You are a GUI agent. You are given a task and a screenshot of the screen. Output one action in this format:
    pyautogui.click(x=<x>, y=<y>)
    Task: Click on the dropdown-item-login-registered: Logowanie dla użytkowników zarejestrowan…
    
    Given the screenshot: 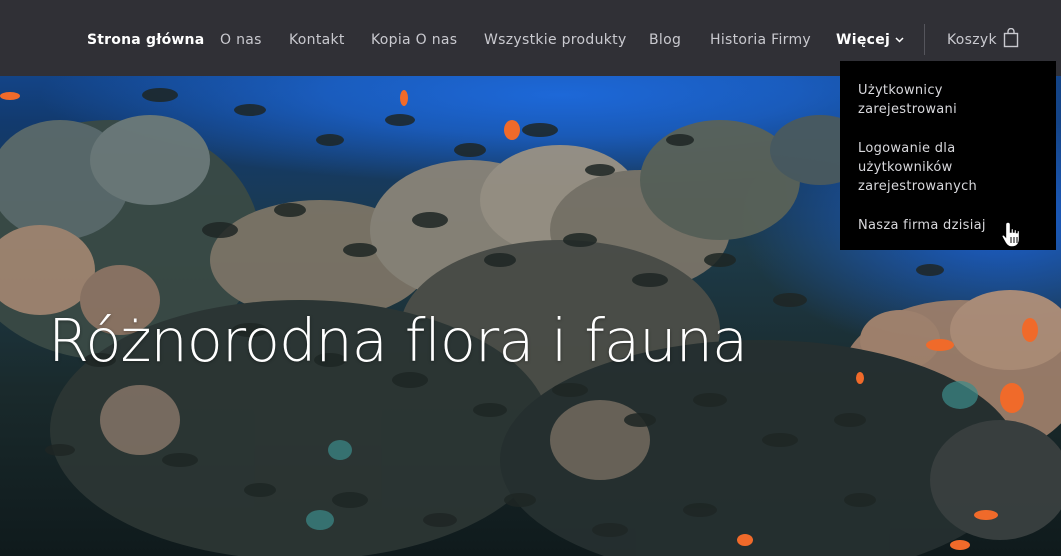 What is the action you would take?
    pyautogui.click(x=950, y=167)
    